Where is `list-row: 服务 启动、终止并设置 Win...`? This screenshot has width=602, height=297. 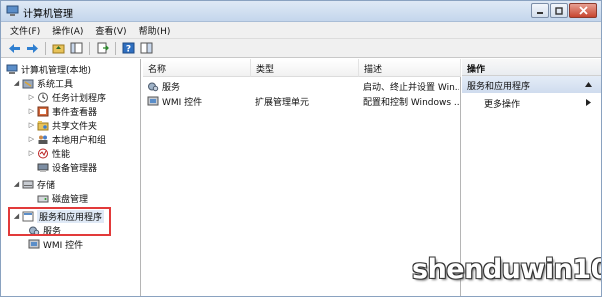 list-row: 服务 启动、终止并设置 Win... is located at coordinates (302, 86).